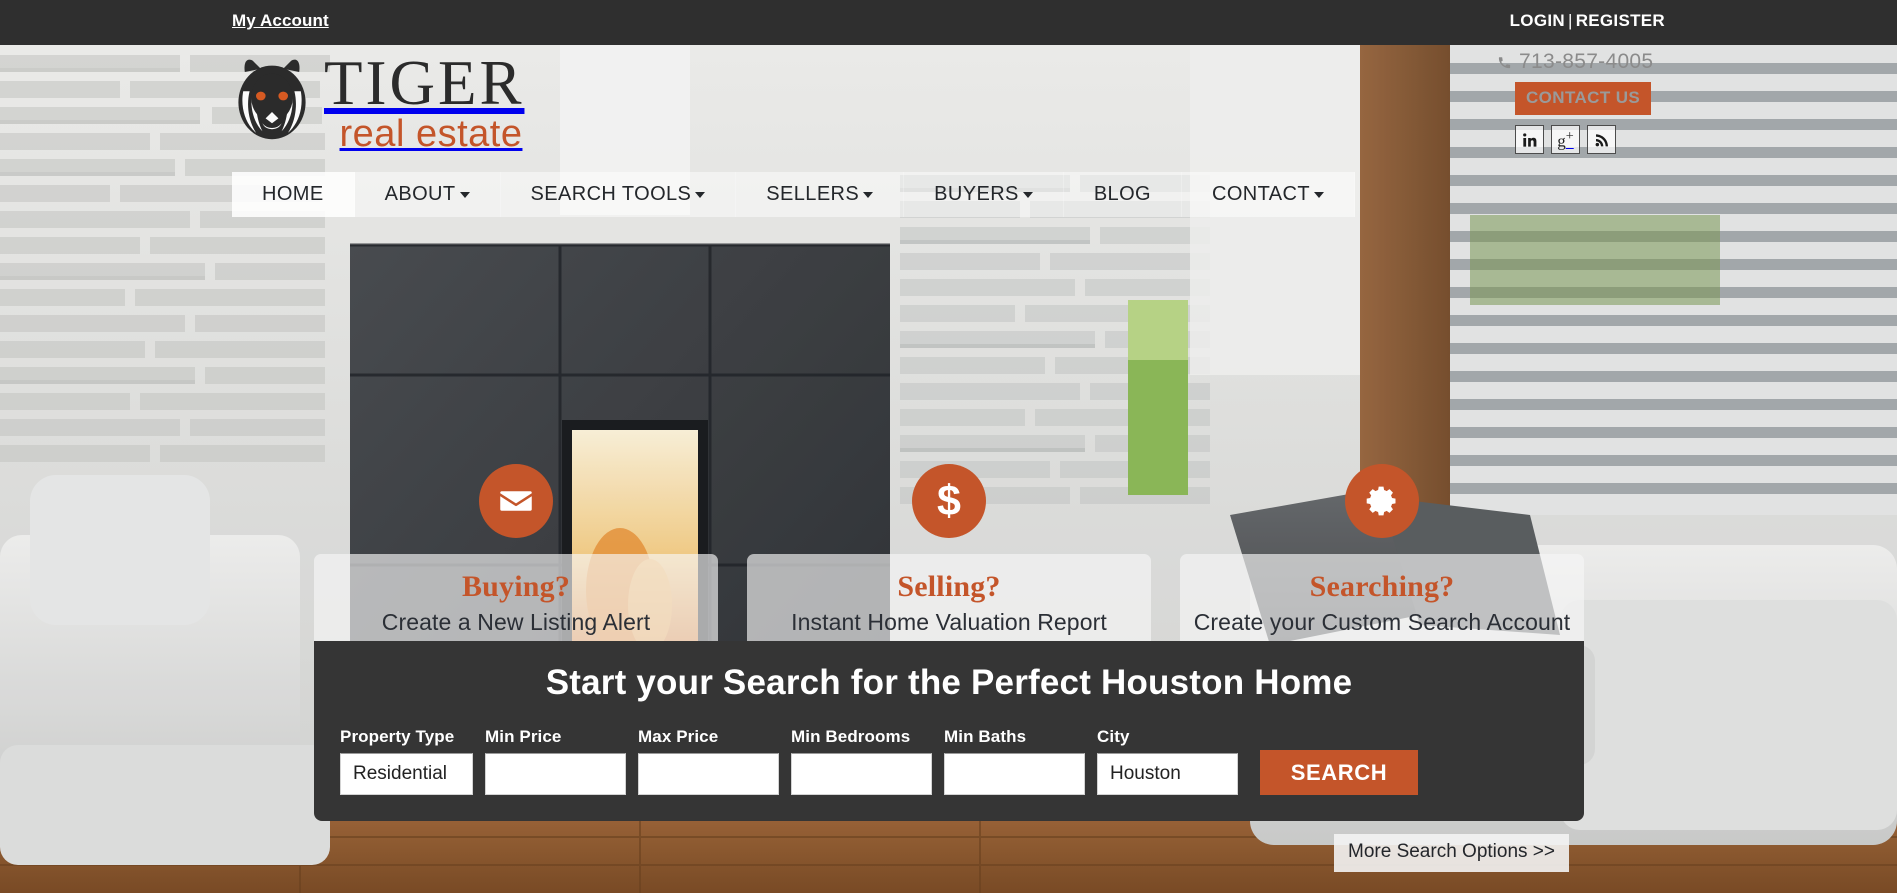 The image size is (1897, 893). Describe the element at coordinates (1537, 20) in the screenshot. I see `login-link: LOGIN` at that location.